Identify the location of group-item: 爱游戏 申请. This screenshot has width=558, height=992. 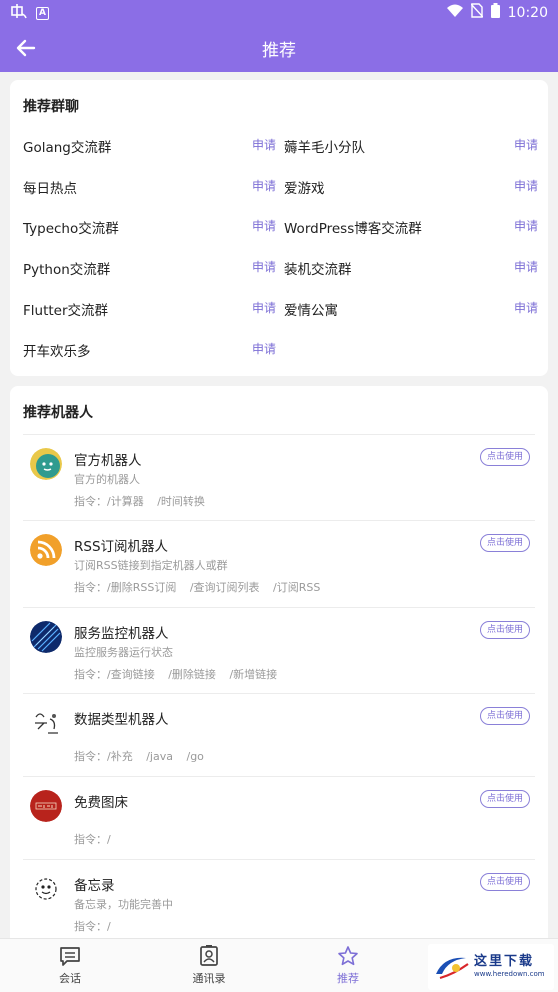
(414, 187).